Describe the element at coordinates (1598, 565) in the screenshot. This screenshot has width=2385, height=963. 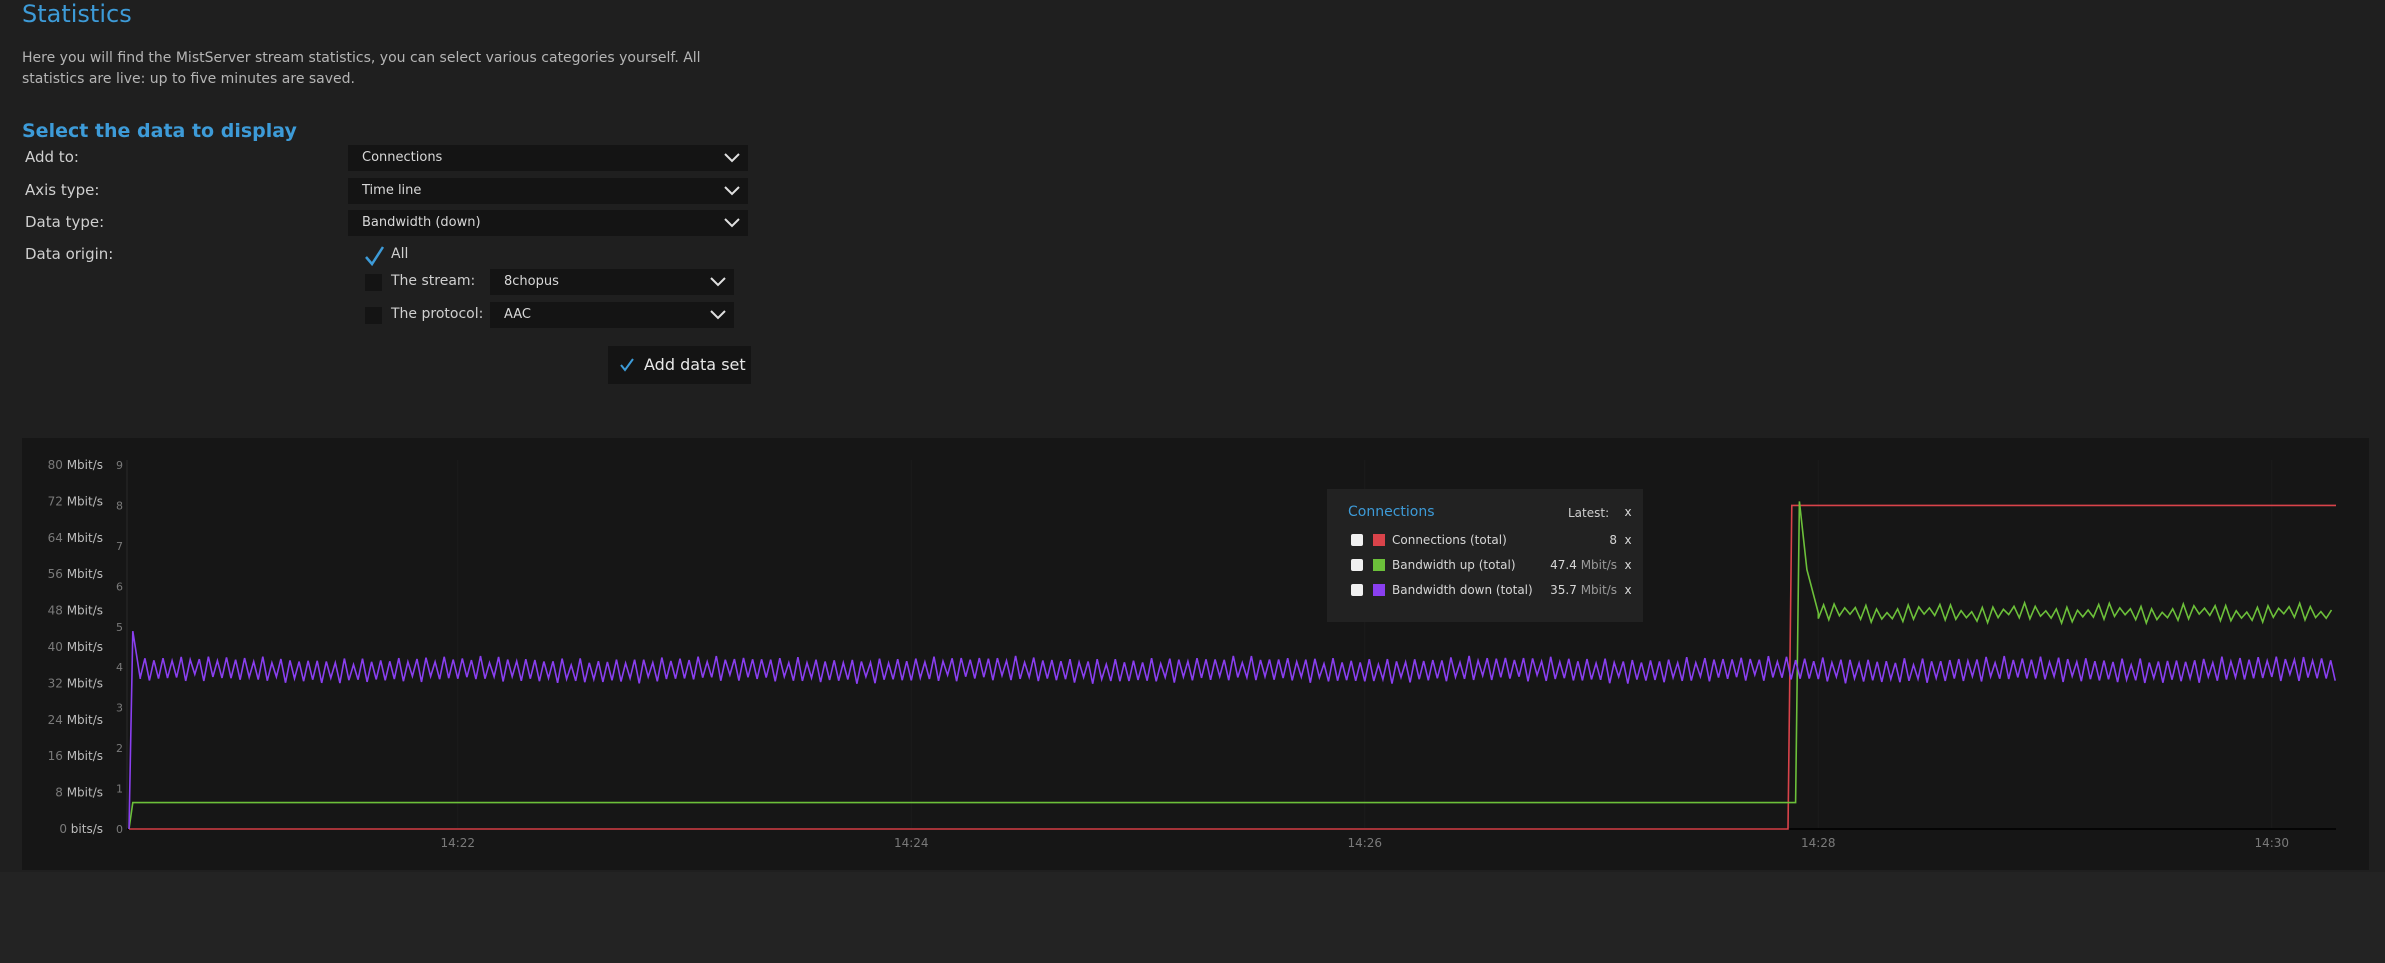
I see `legend-unit-bandwidth-up: Mbit/s` at that location.